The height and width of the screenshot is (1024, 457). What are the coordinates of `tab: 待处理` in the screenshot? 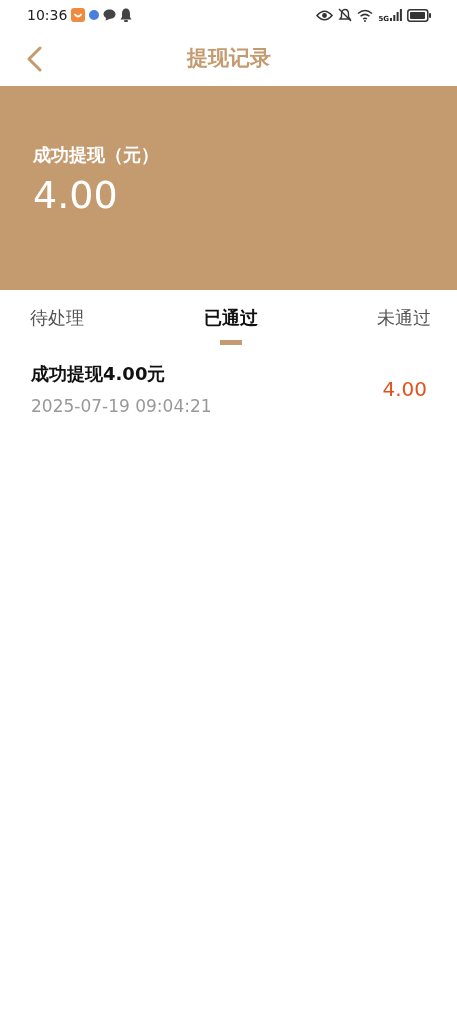 It's located at (57, 318).